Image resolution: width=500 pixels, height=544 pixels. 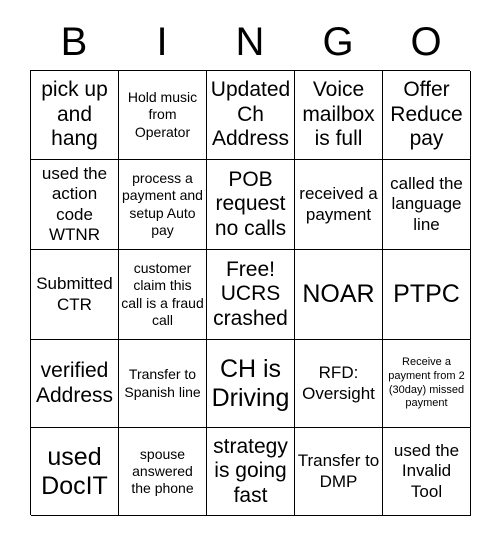 I want to click on bingo-cell-text: called the language line, so click(x=426, y=203).